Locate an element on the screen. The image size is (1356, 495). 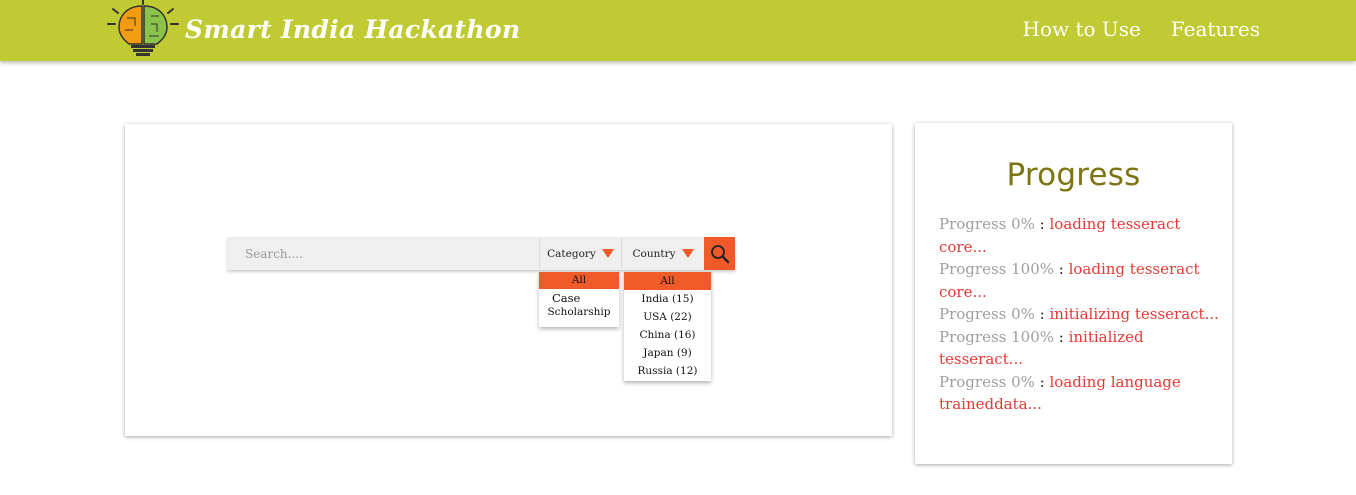
search-button is located at coordinates (719, 253).